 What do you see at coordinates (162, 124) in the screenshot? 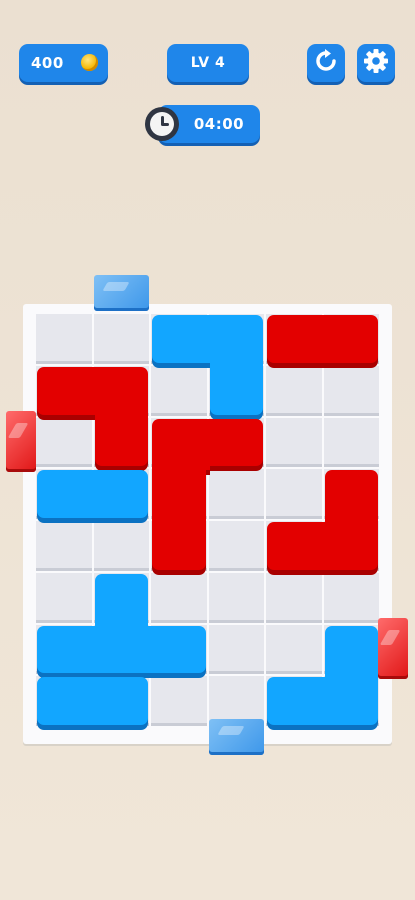
I see `clock-icon` at bounding box center [162, 124].